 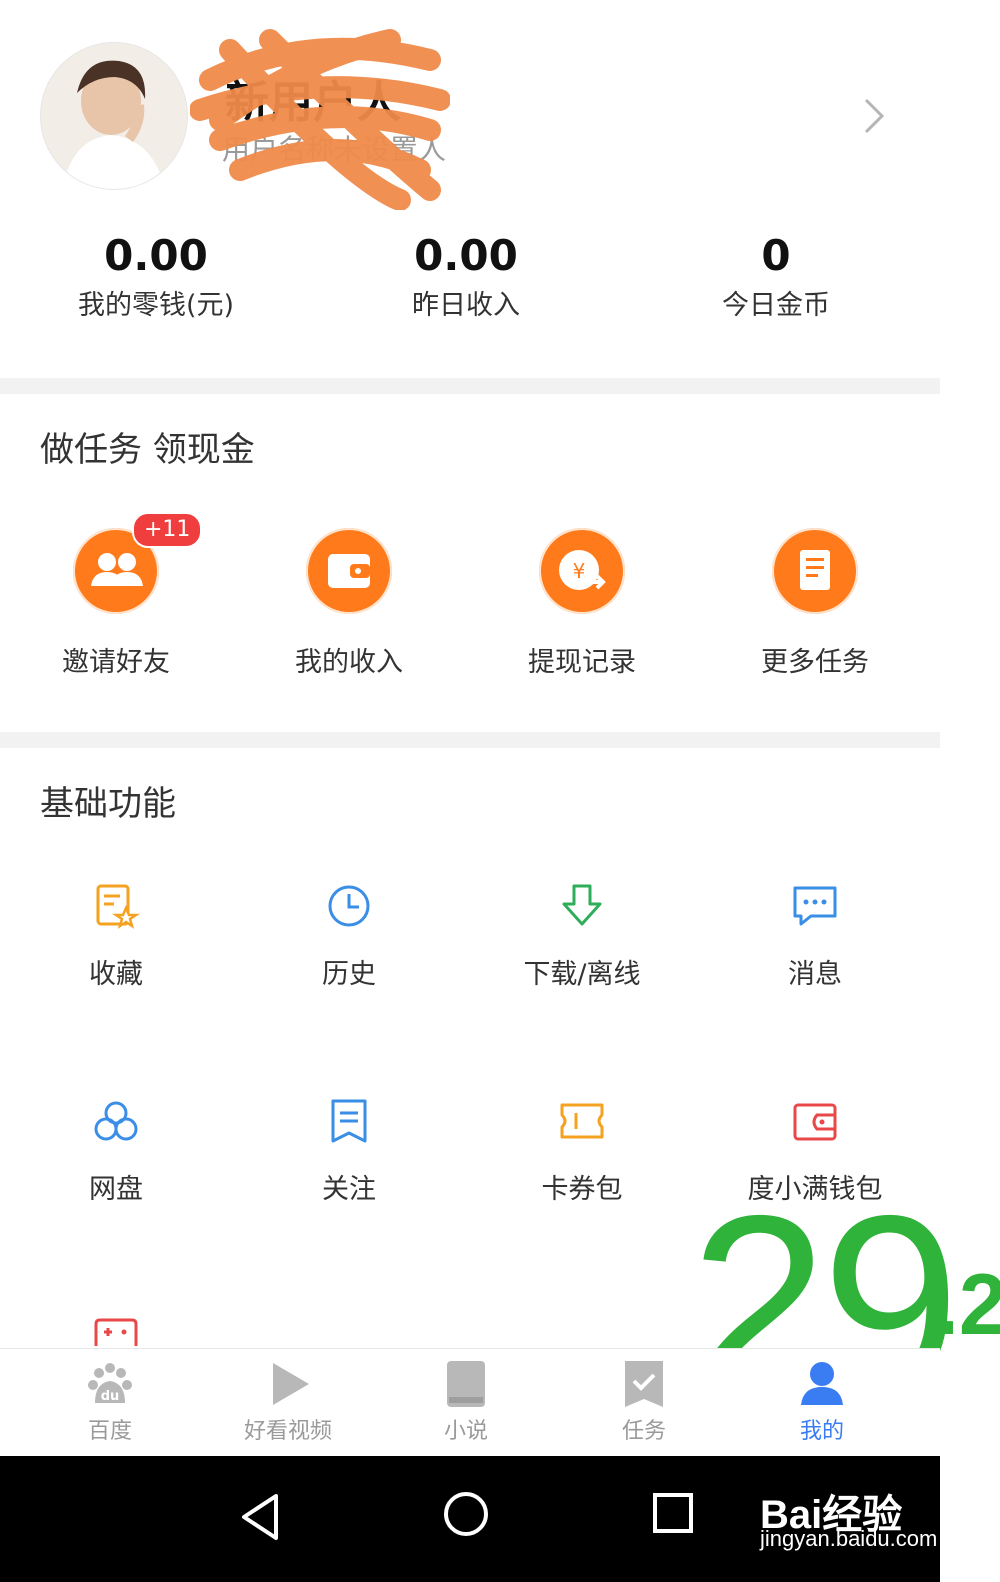 What do you see at coordinates (167, 530) in the screenshot?
I see `notification-badge: +11` at bounding box center [167, 530].